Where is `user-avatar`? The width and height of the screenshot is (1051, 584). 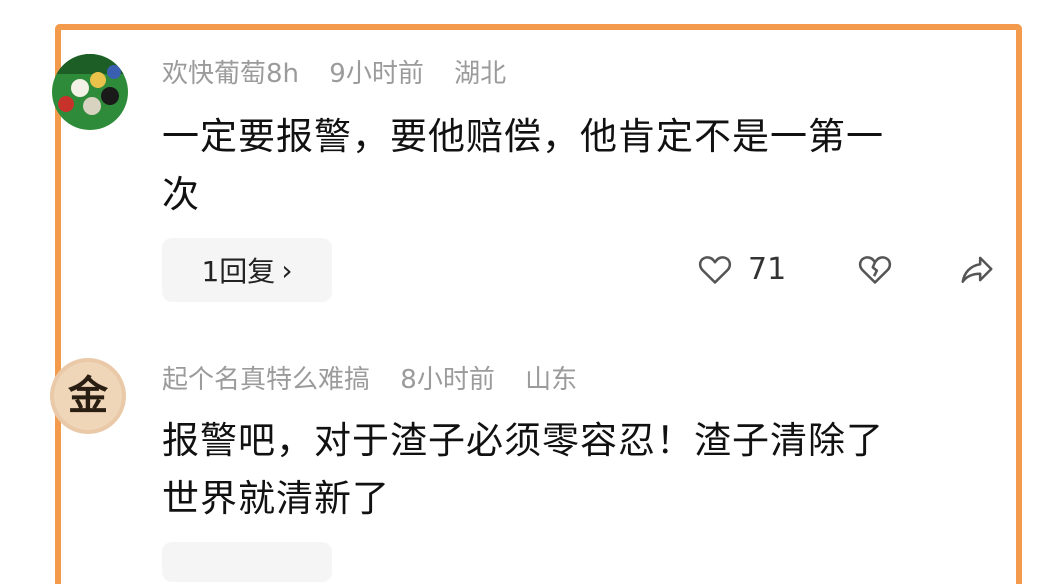
user-avatar is located at coordinates (90, 92).